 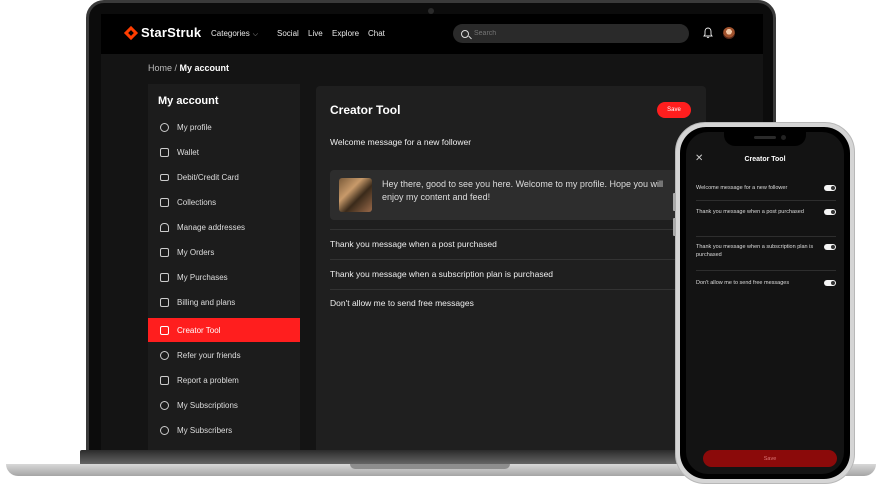 I want to click on bell-icon, so click(x=708, y=33).